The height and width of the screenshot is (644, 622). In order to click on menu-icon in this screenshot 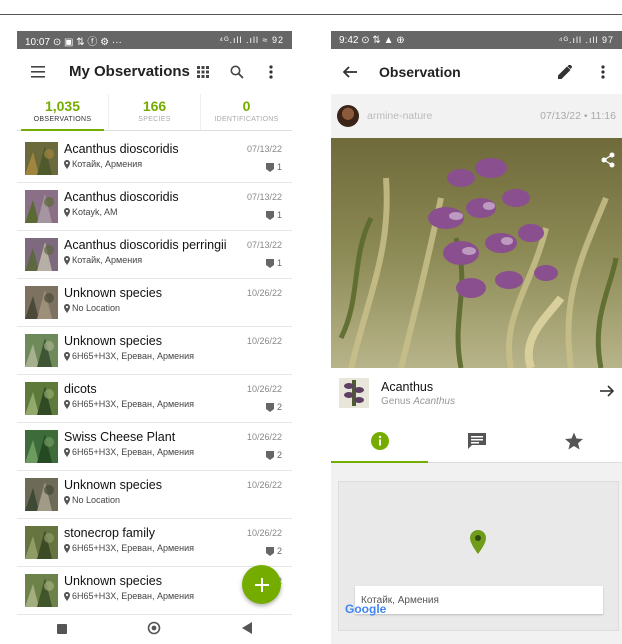, I will do `click(38, 72)`.